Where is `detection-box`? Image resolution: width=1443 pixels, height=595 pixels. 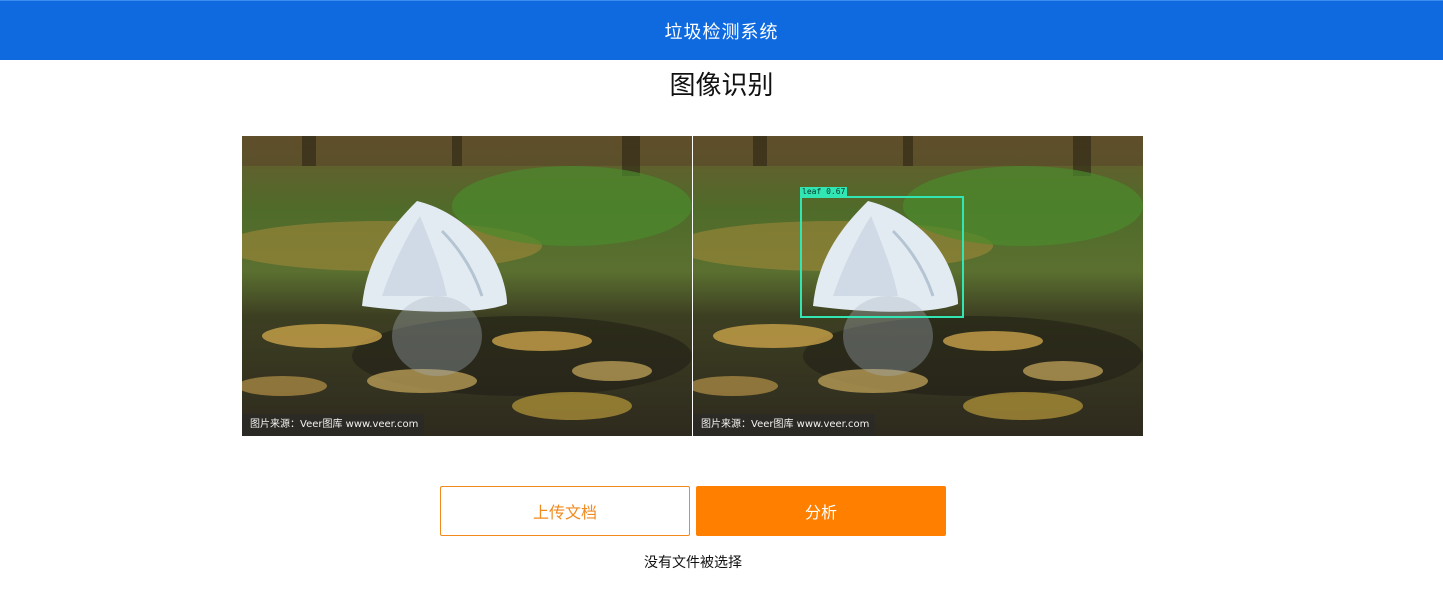 detection-box is located at coordinates (882, 257).